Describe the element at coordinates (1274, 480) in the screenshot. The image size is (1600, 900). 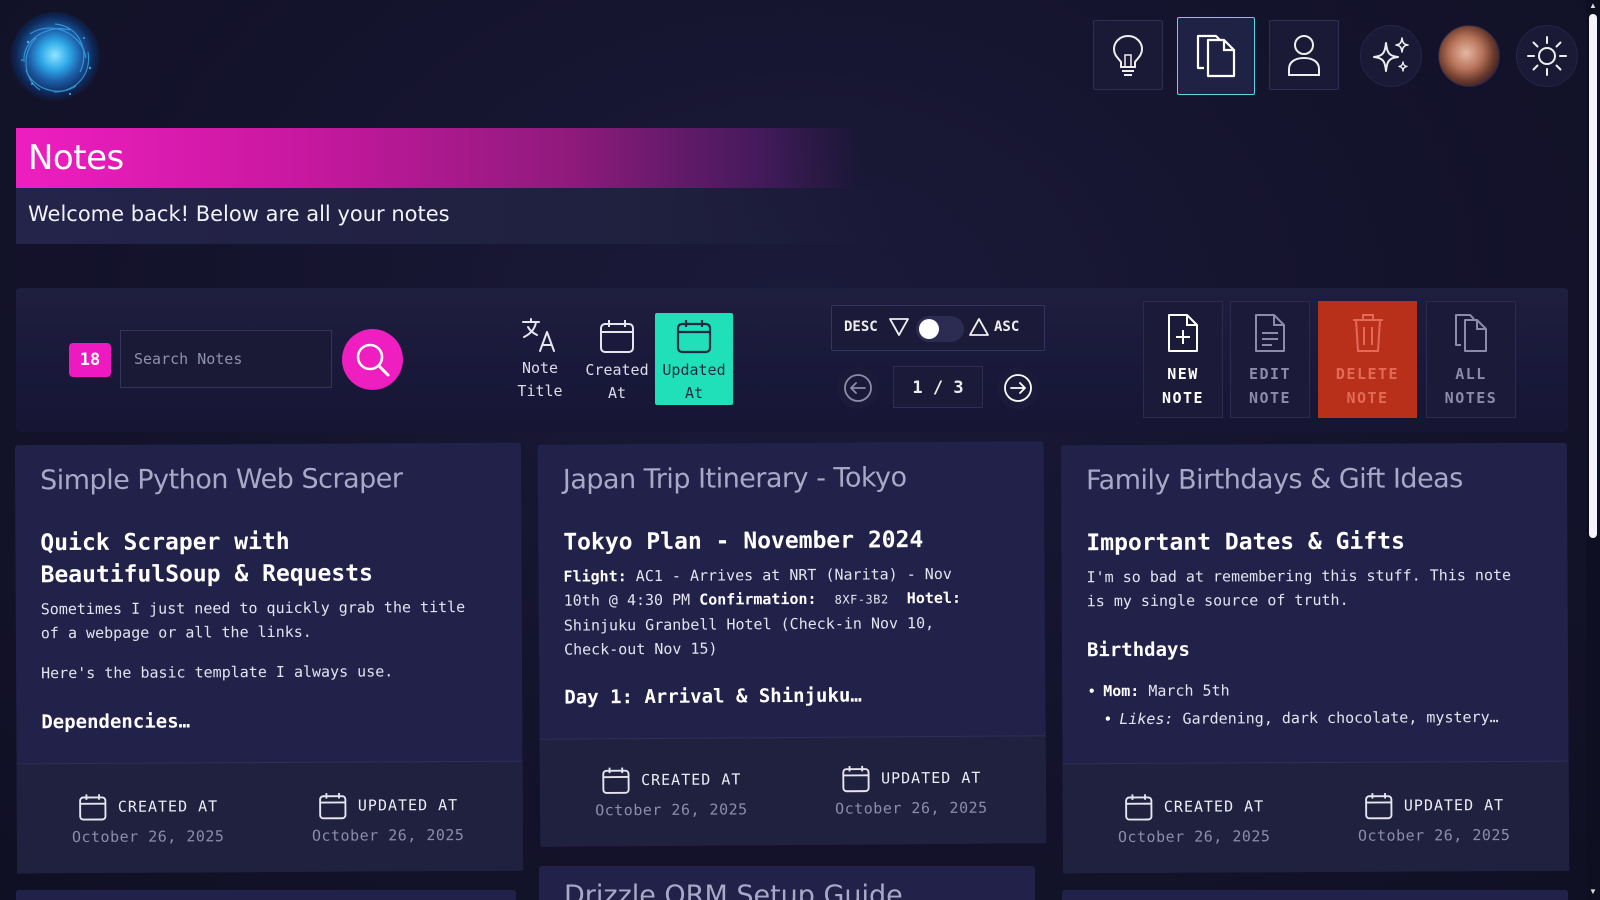
I see `note-title: Family Birthdays & Gift Ideas` at that location.